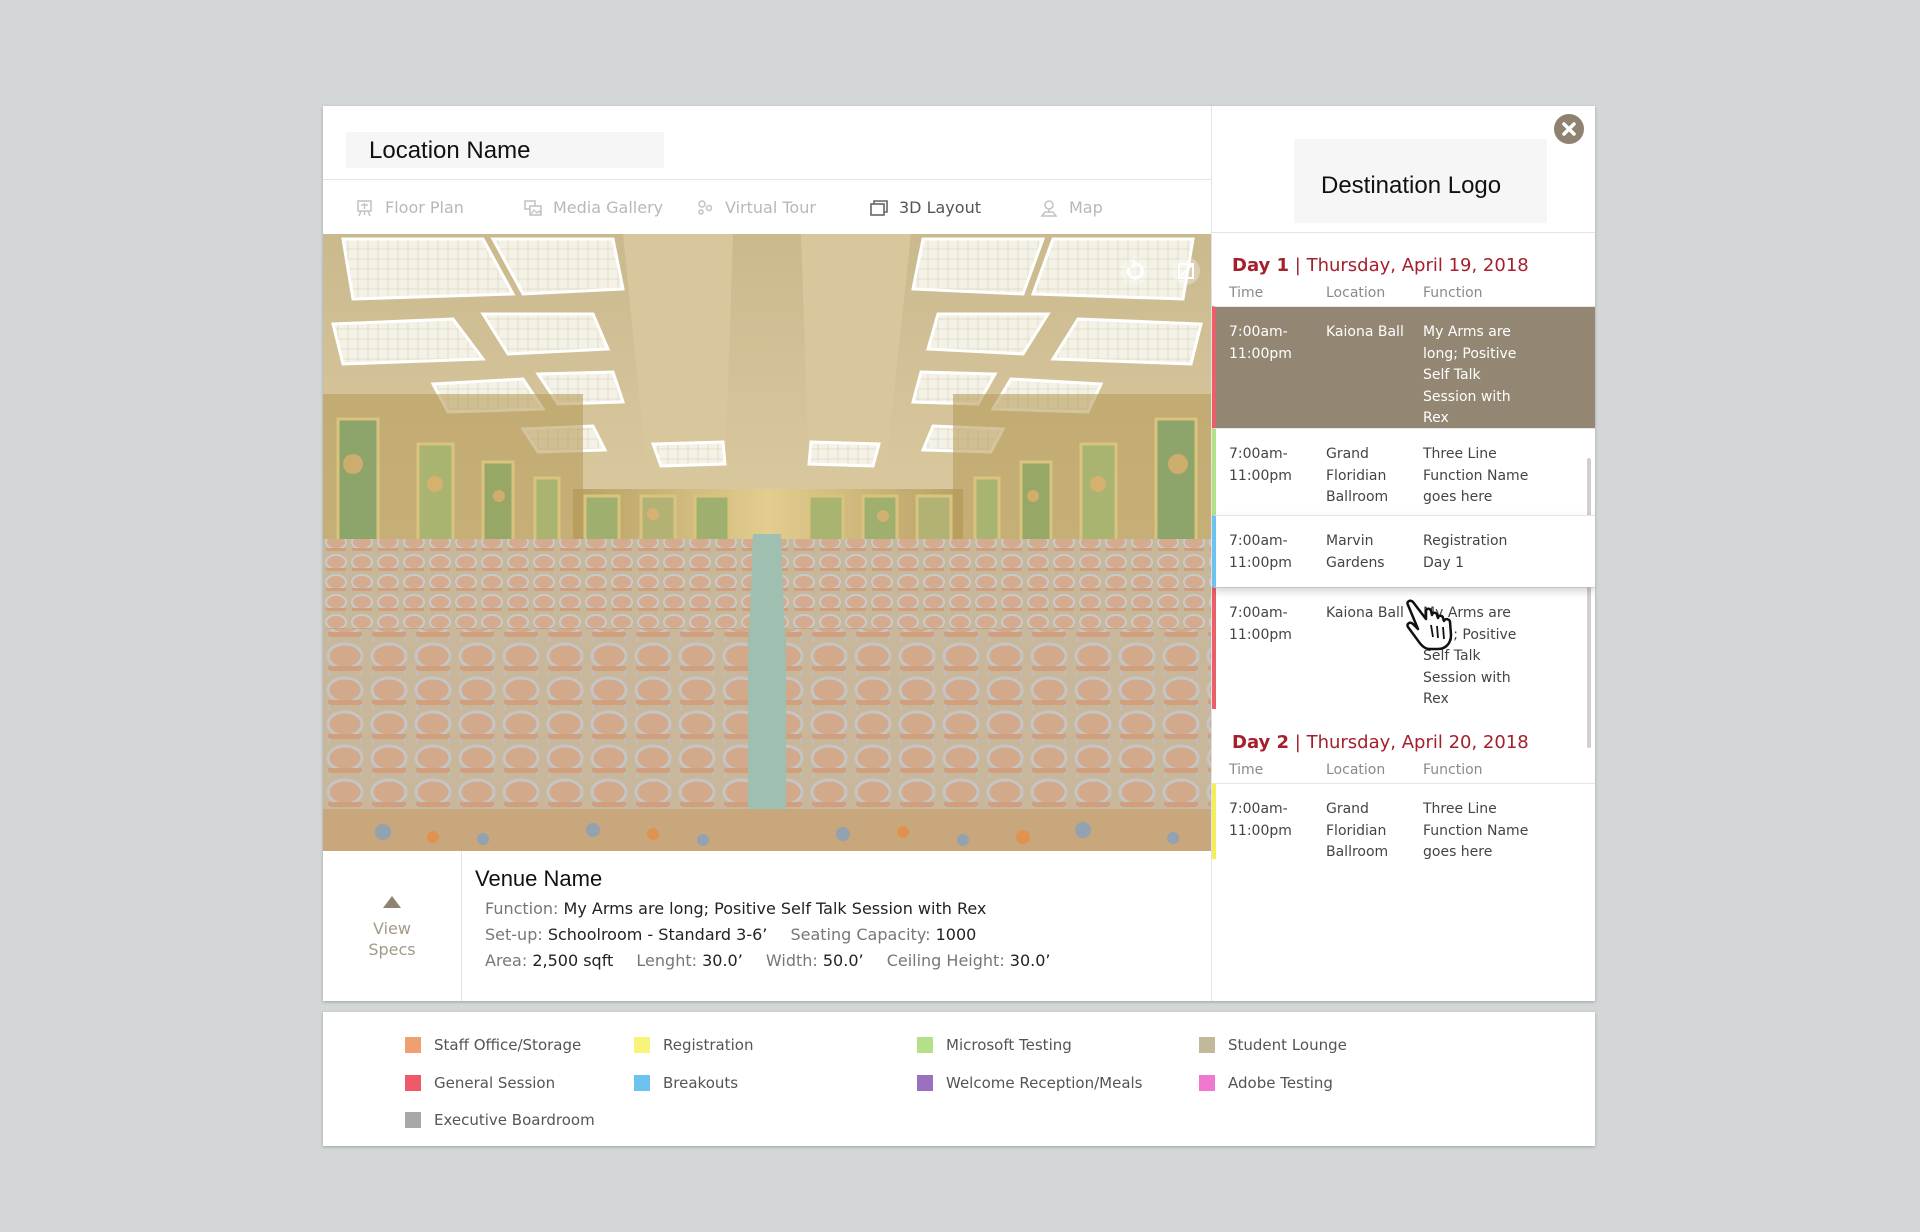 The height and width of the screenshot is (1232, 1920). Describe the element at coordinates (1086, 207) in the screenshot. I see `tab-label: Map` at that location.